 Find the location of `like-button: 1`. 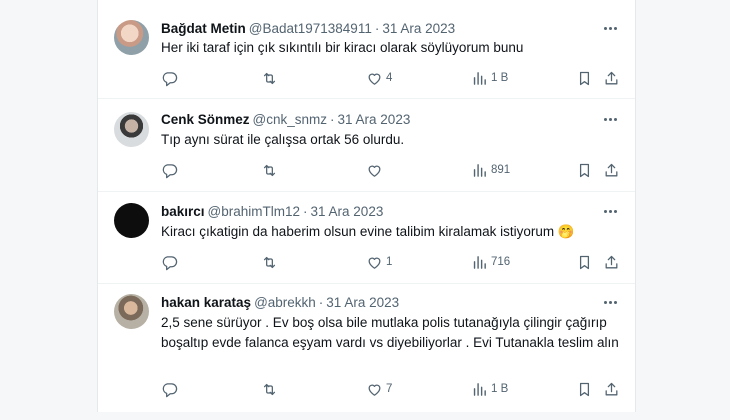

like-button: 1 is located at coordinates (379, 262).